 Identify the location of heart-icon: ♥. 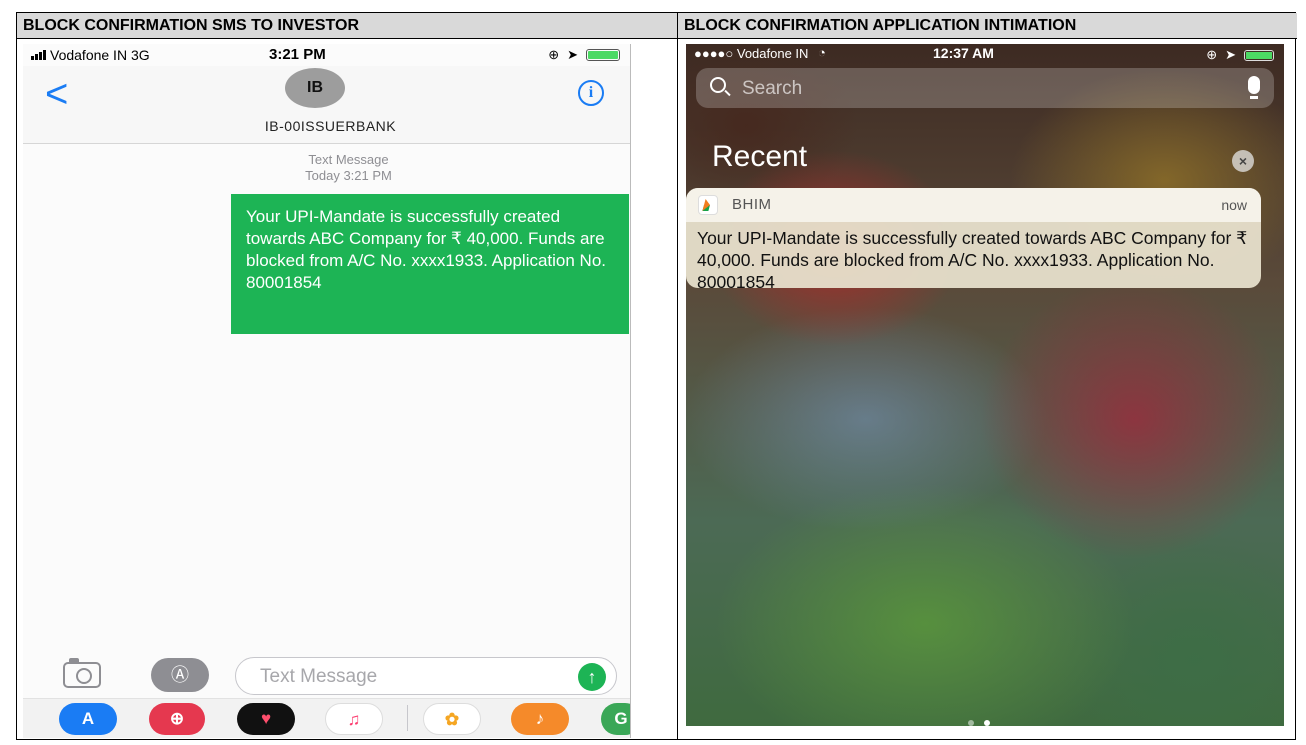
(266, 719).